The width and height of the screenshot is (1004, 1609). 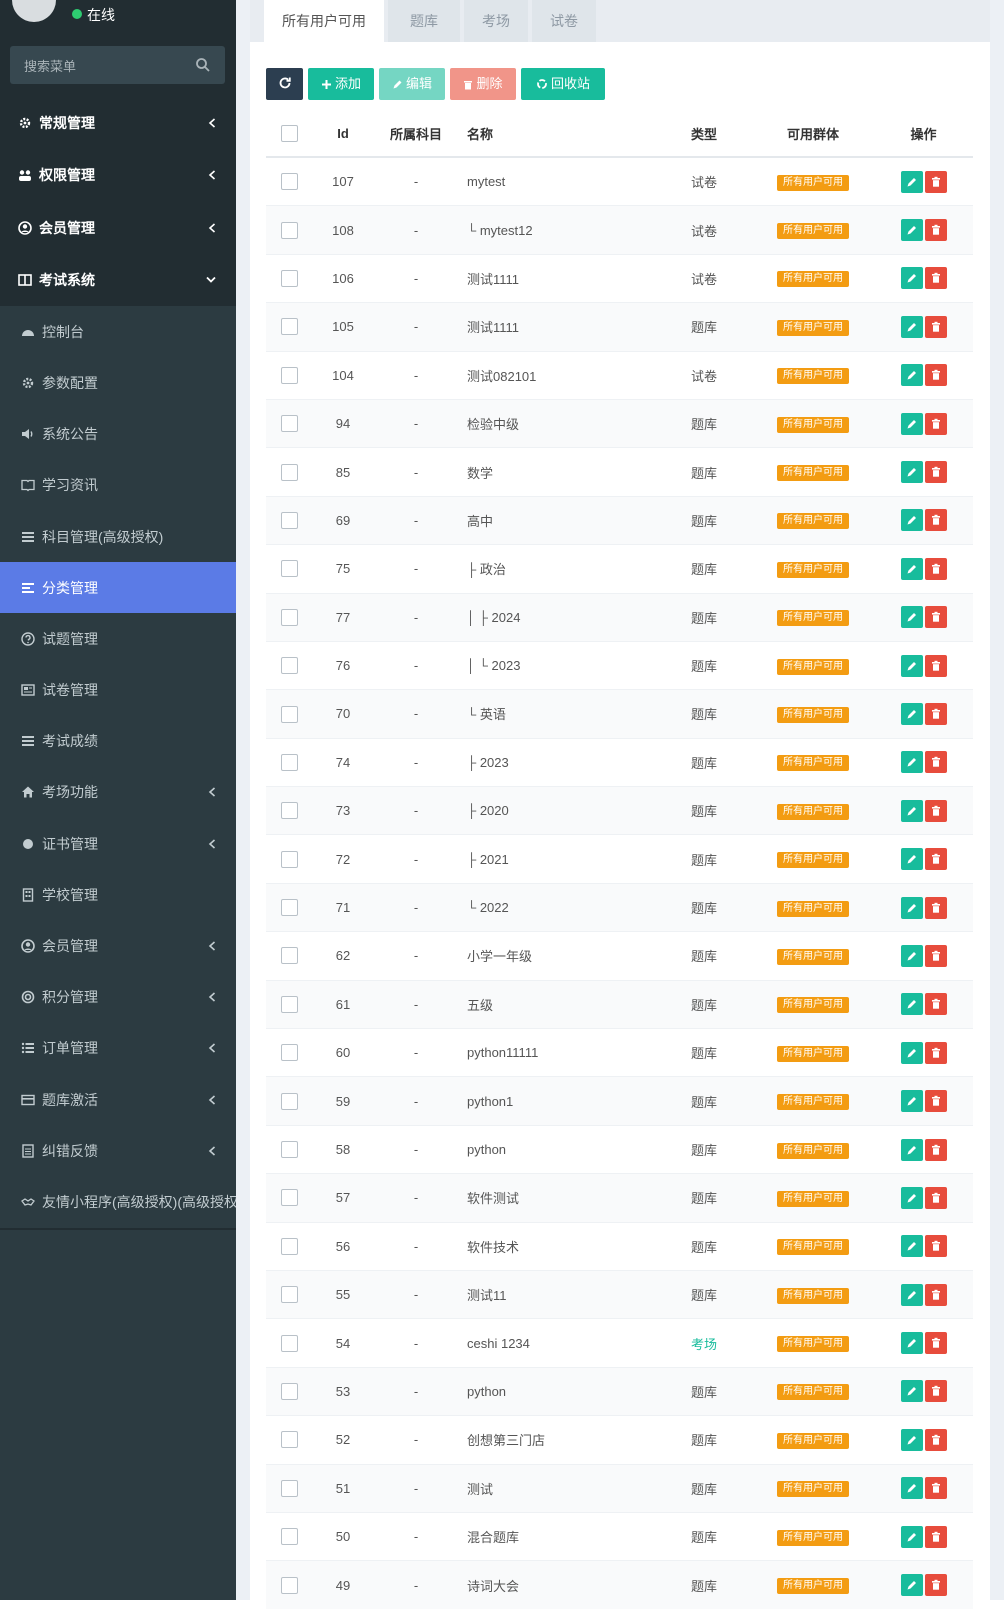 I want to click on sidebar-item-20: 纠错反馈, so click(x=118, y=1151).